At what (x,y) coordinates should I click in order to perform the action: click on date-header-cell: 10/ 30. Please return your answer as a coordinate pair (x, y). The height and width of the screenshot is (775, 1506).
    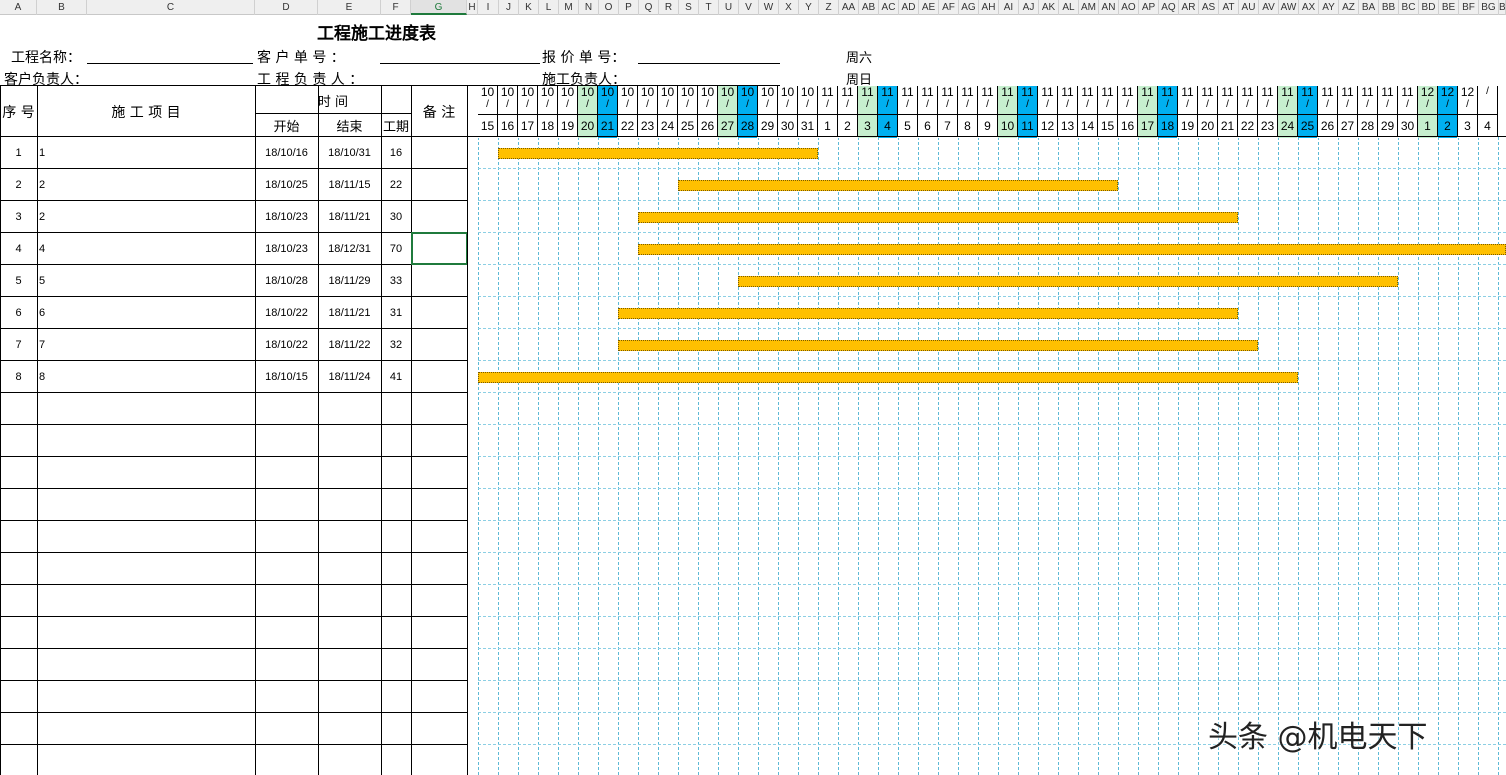
    Looking at the image, I should click on (788, 112).